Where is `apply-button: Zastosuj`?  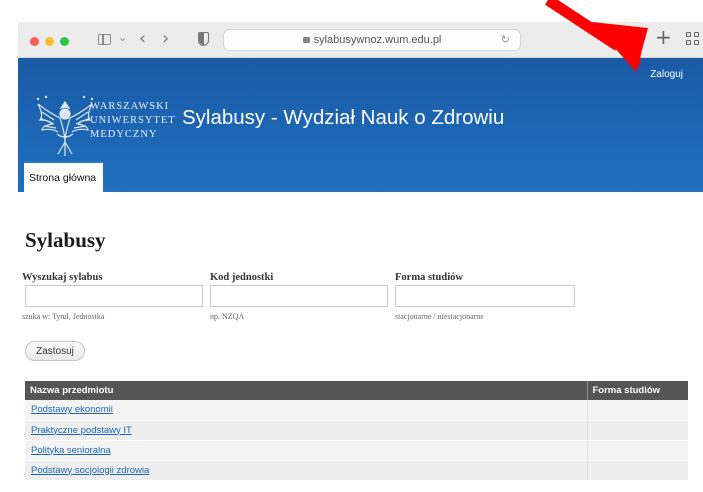
apply-button: Zastosuj is located at coordinates (55, 351).